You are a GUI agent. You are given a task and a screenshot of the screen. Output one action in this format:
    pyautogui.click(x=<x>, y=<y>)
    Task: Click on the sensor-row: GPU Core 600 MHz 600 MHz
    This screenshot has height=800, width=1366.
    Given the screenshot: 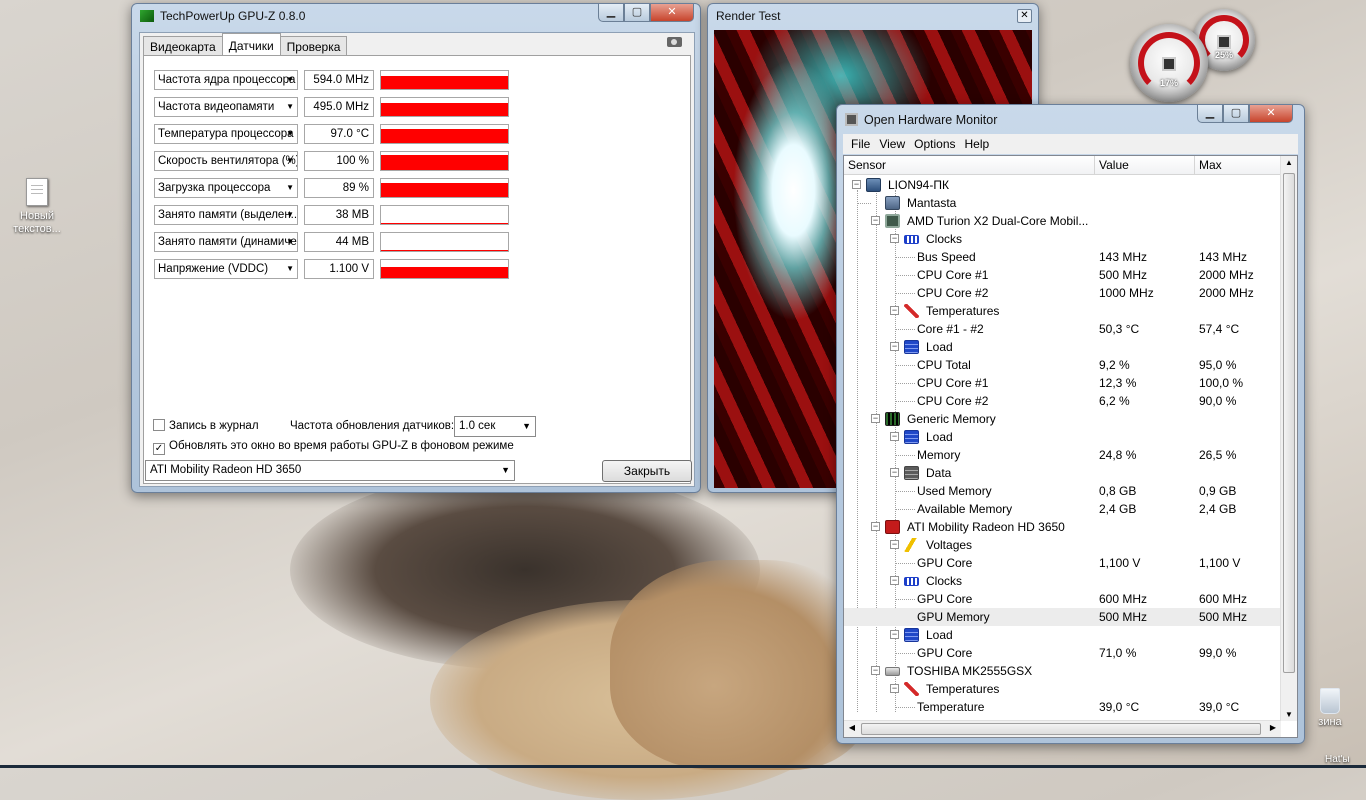 What is the action you would take?
    pyautogui.click(x=1062, y=599)
    